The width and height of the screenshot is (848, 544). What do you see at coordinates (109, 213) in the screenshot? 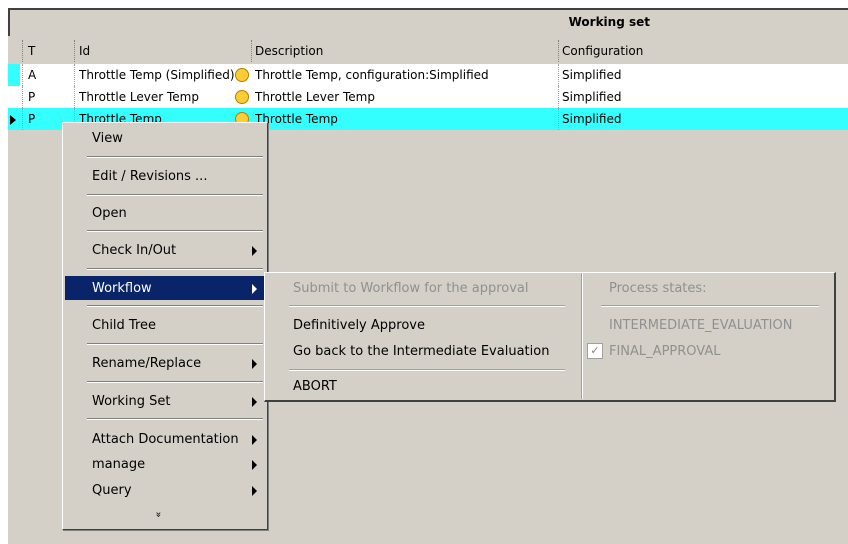
I see `menu-item-label: Open` at bounding box center [109, 213].